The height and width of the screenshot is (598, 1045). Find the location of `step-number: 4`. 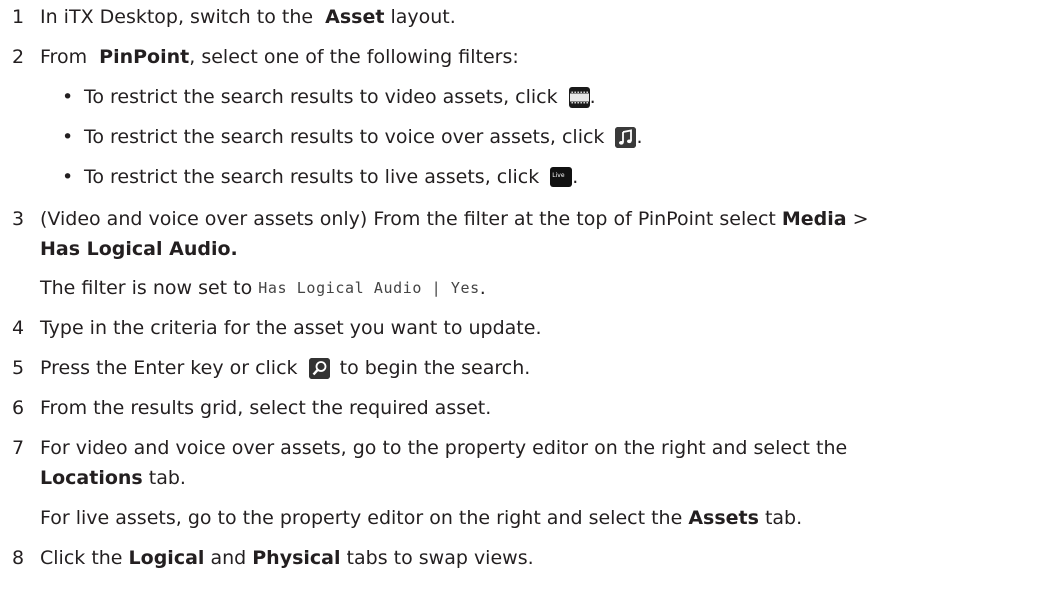

step-number: 4 is located at coordinates (18, 328).